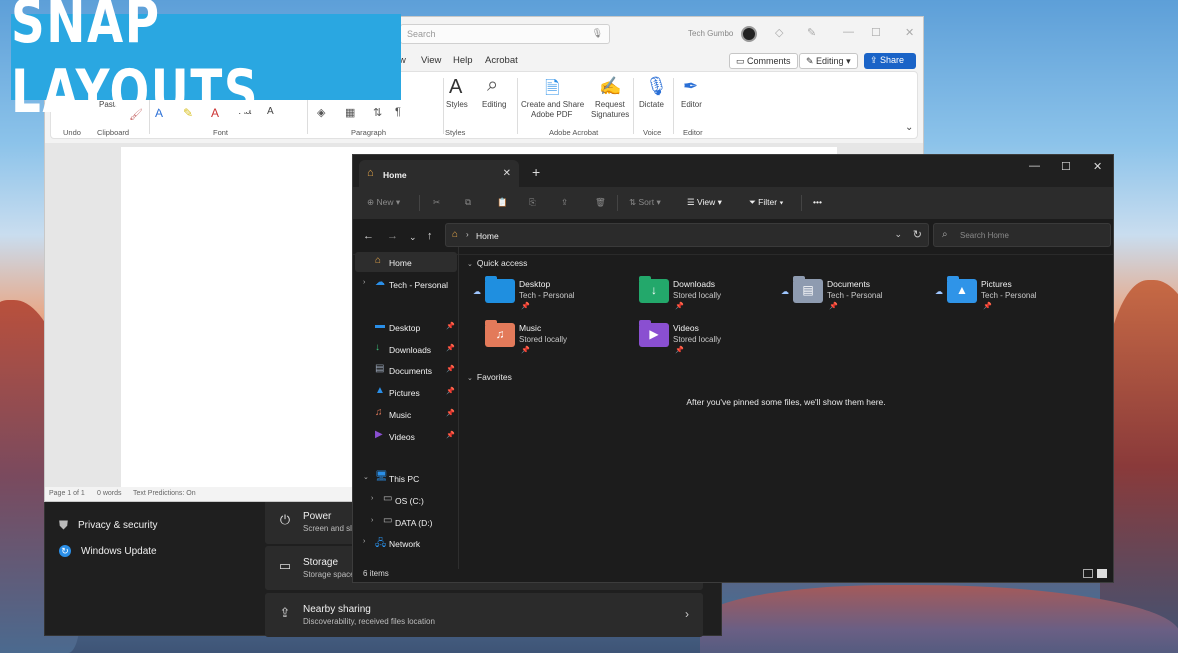 The image size is (1178, 653). What do you see at coordinates (455, 87) in the screenshot?
I see `styles-icon: A` at bounding box center [455, 87].